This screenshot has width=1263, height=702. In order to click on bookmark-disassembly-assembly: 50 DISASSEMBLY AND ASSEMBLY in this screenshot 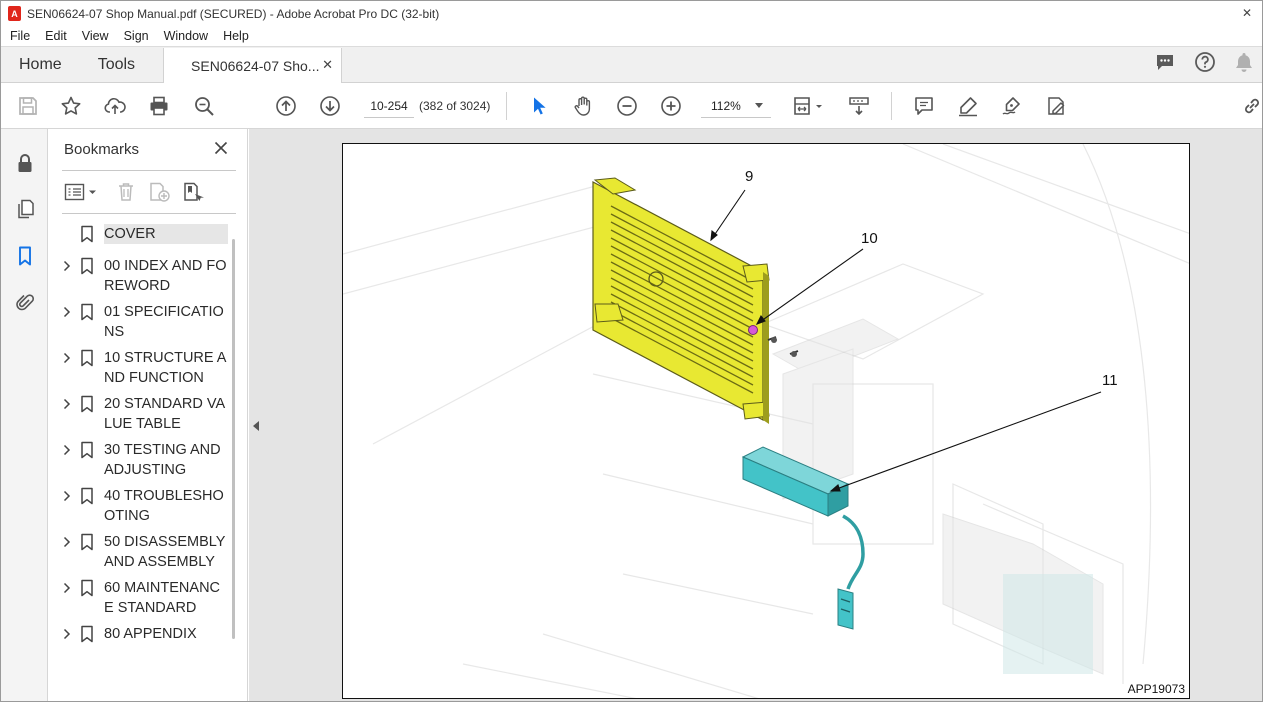, I will do `click(143, 552)`.